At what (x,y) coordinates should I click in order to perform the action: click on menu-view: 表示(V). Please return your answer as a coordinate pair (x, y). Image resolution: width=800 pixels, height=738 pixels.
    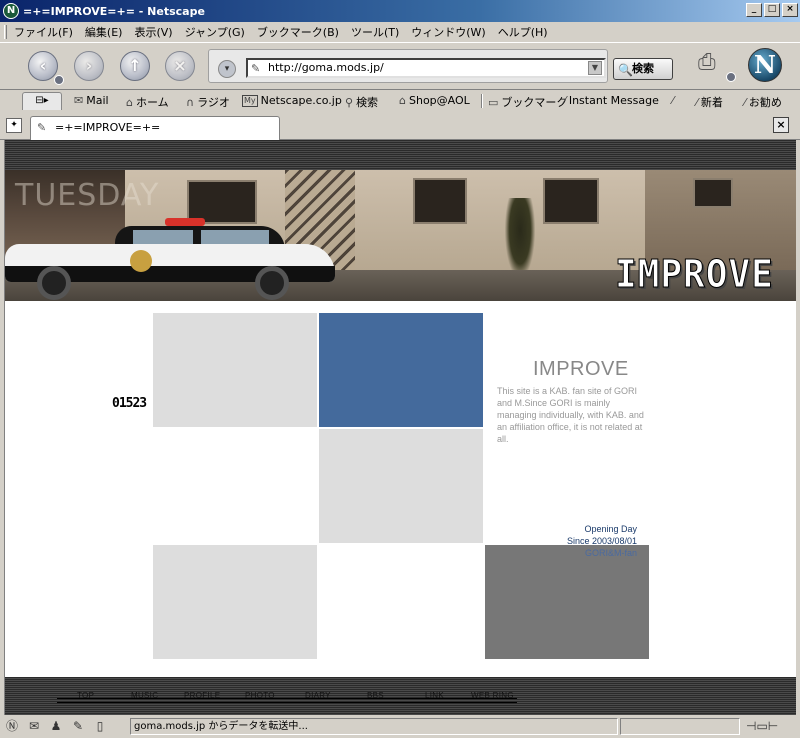
    Looking at the image, I should click on (153, 32).